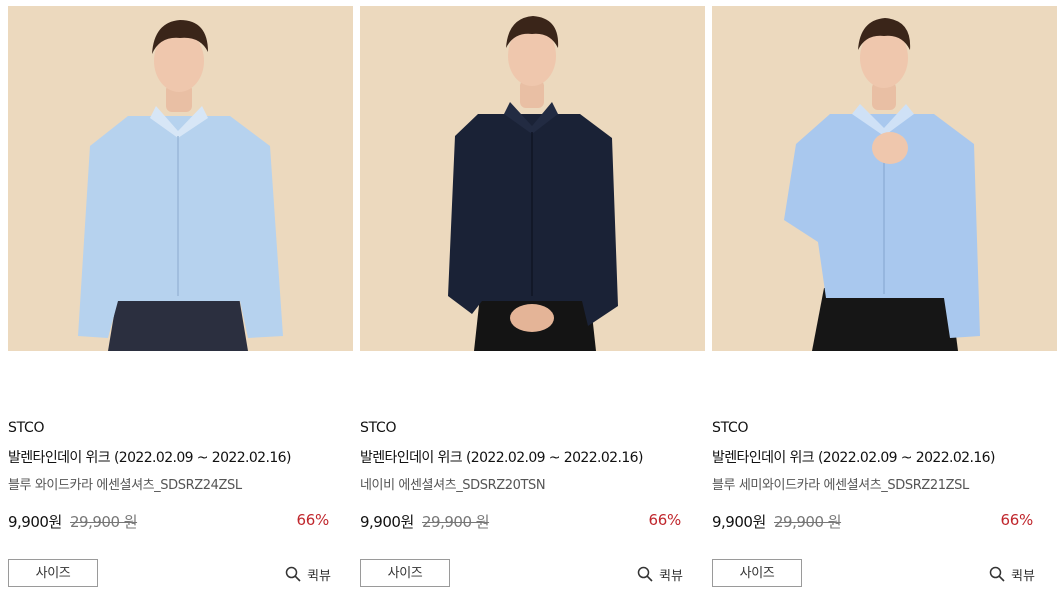 This screenshot has height=615, width=1060. I want to click on product-name: 블루 세미와이드카라 에센셜셔츠_SDSRZ21ZSL, so click(840, 483).